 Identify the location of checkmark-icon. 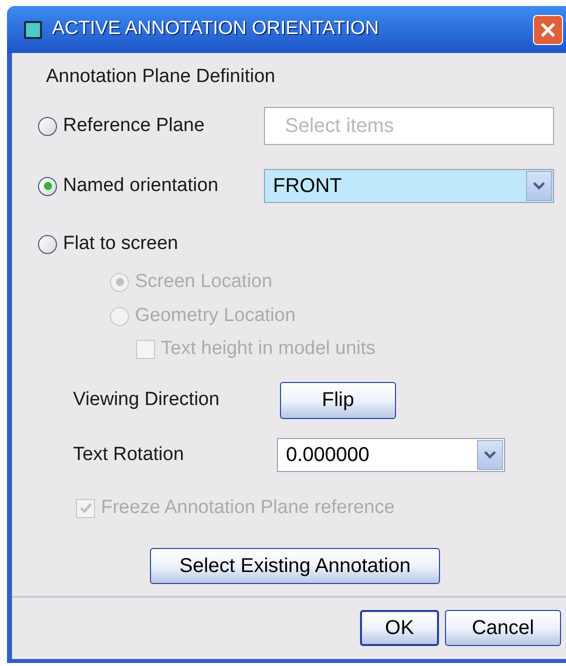
(85, 508).